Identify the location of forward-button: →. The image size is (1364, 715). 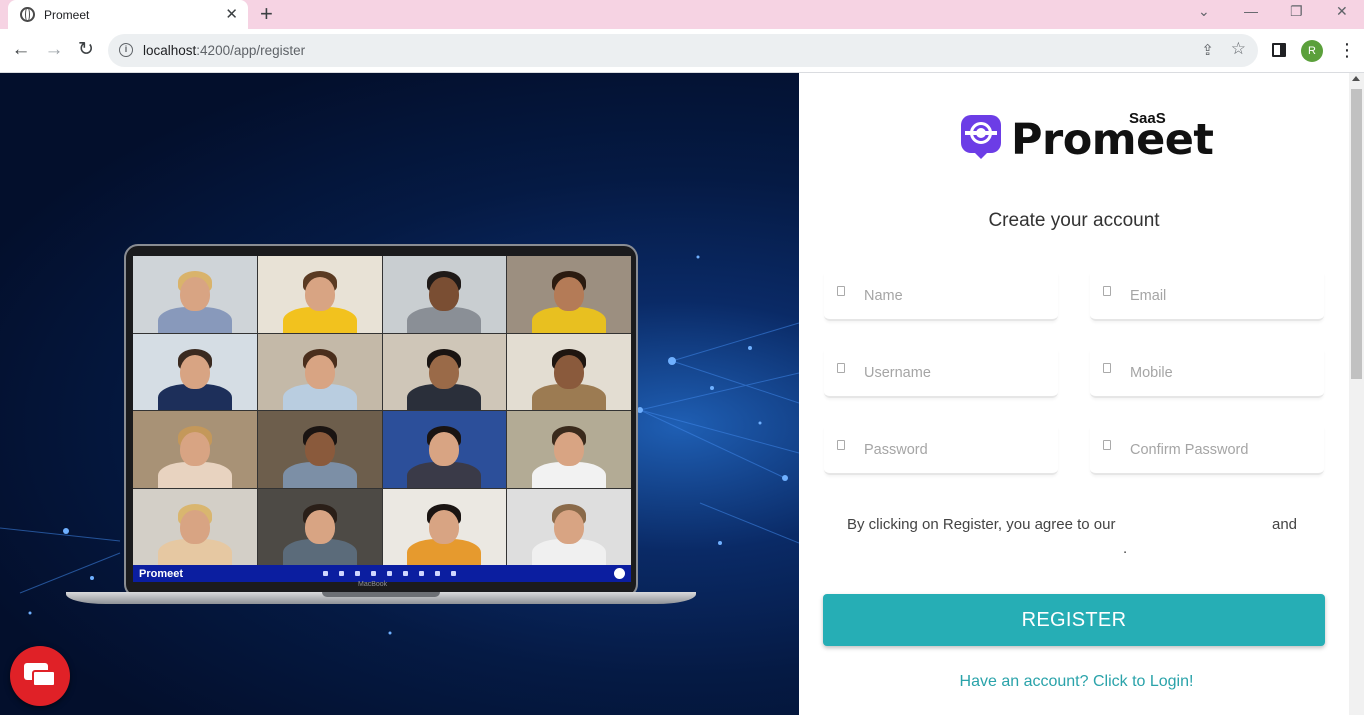
(54, 50).